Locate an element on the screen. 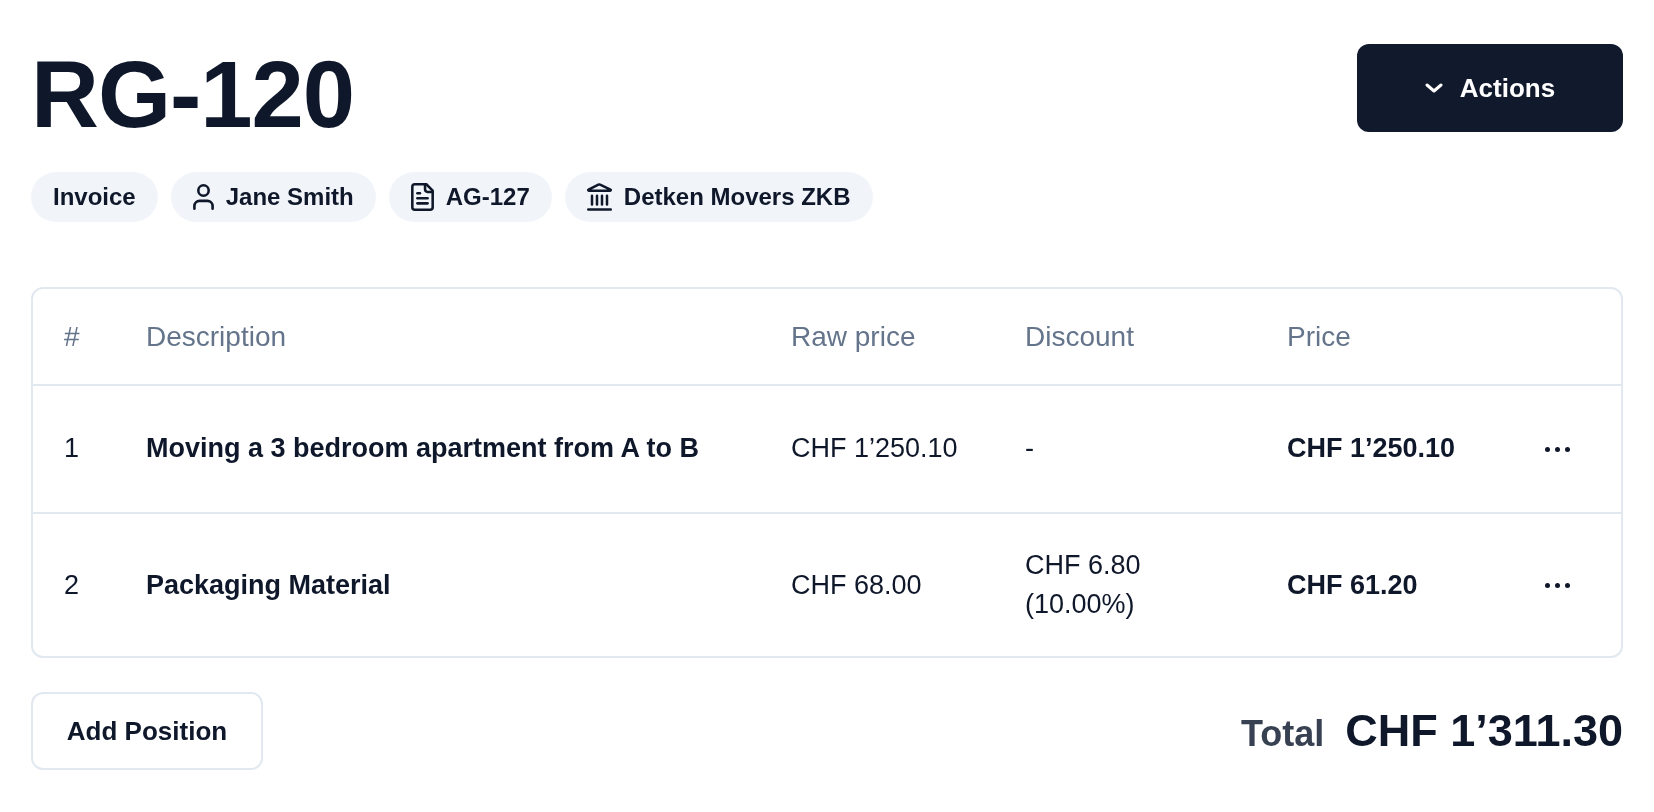 Image resolution: width=1654 pixels, height=812 pixels. column-header: # is located at coordinates (72, 336).